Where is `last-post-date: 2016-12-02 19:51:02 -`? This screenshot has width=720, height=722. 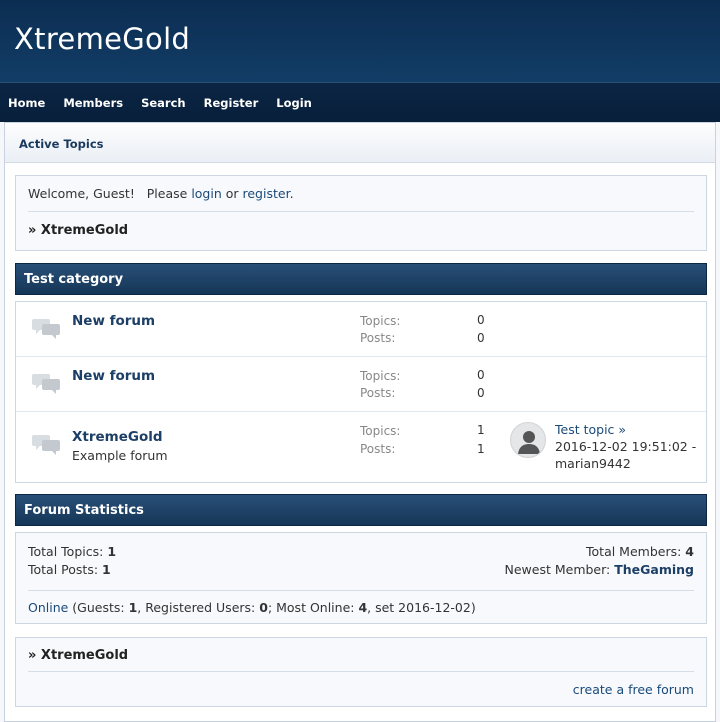 last-post-date: 2016-12-02 19:51:02 - is located at coordinates (626, 446).